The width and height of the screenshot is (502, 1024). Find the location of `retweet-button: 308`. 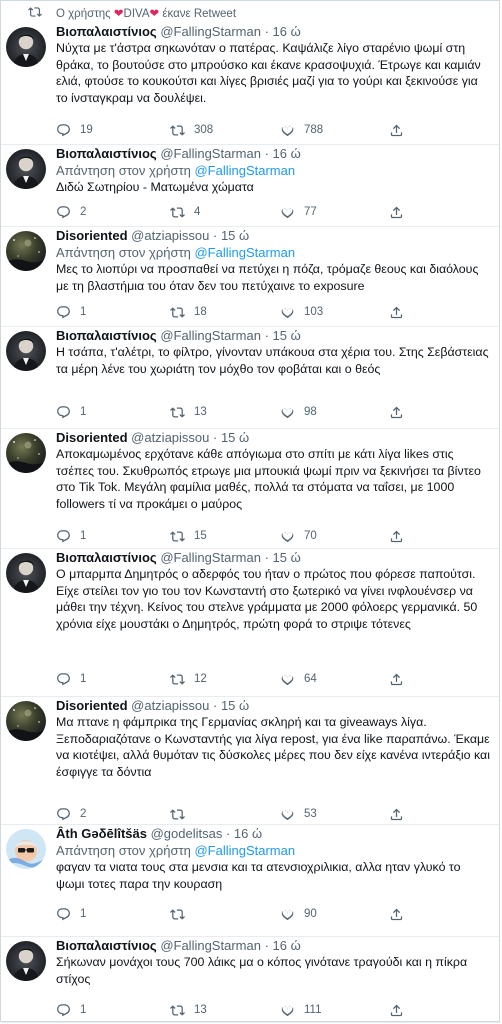

retweet-button: 308 is located at coordinates (191, 130).